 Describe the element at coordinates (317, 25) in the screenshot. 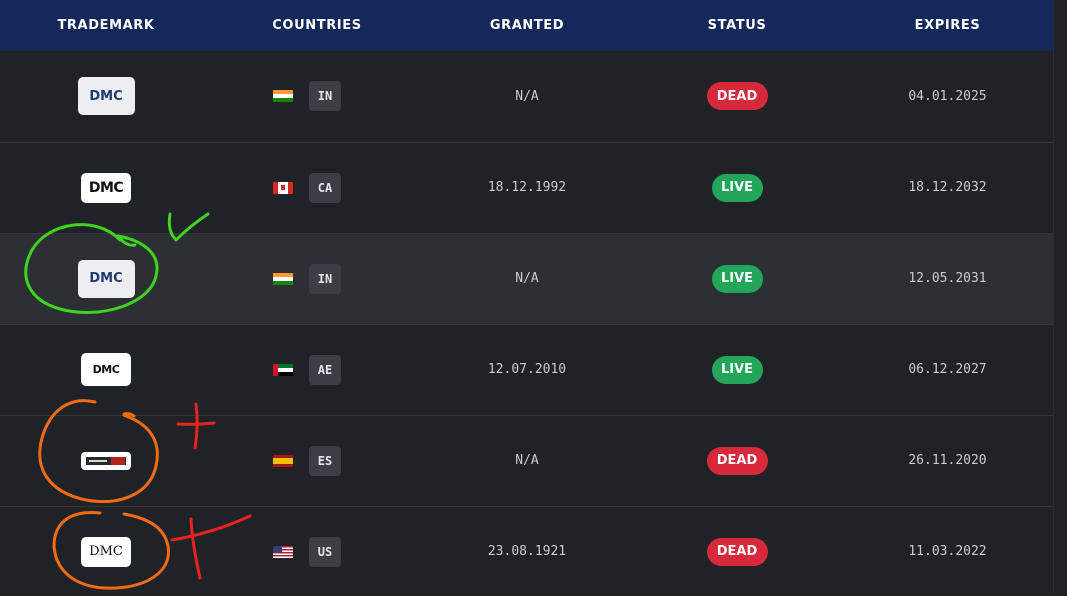

I see `column-header-countries: COUNTRIES` at that location.